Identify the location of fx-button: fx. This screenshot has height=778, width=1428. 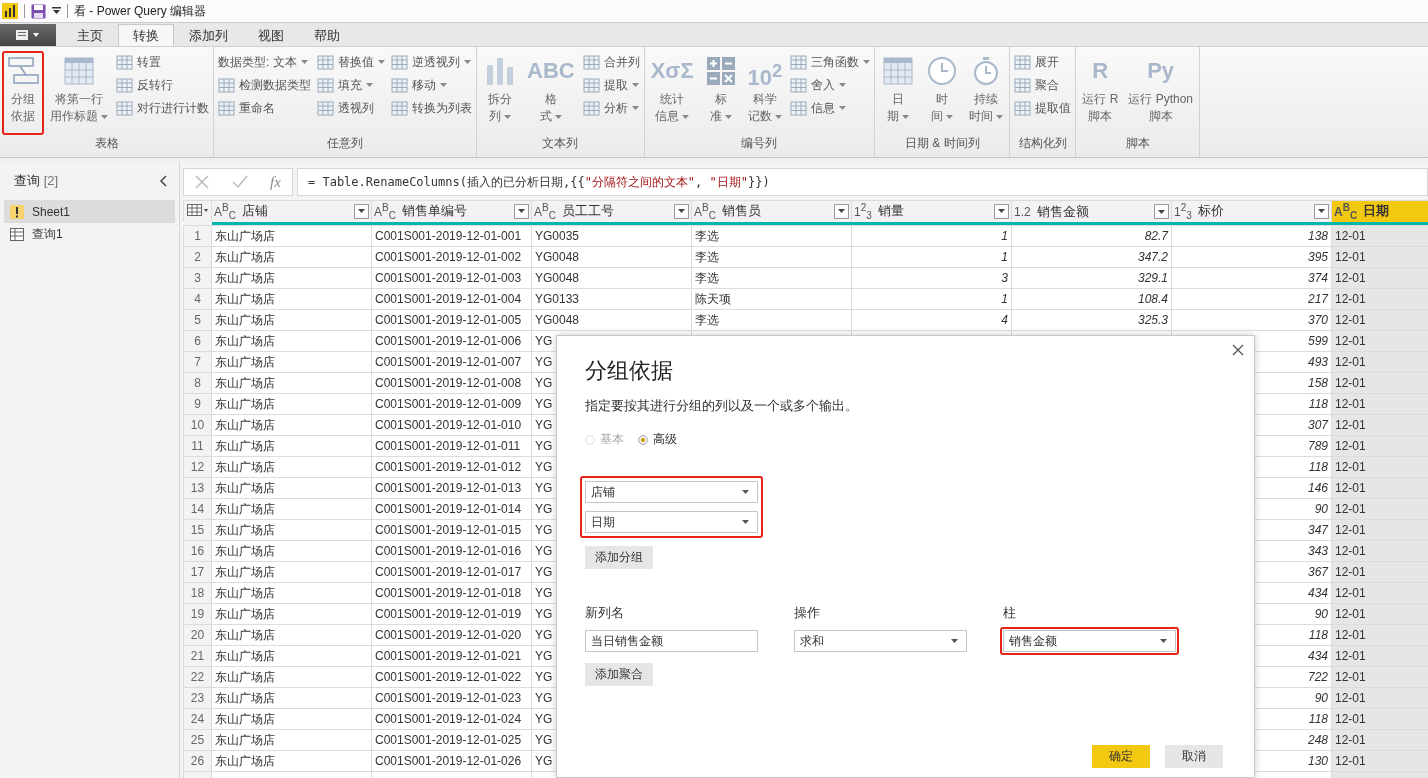
(275, 182).